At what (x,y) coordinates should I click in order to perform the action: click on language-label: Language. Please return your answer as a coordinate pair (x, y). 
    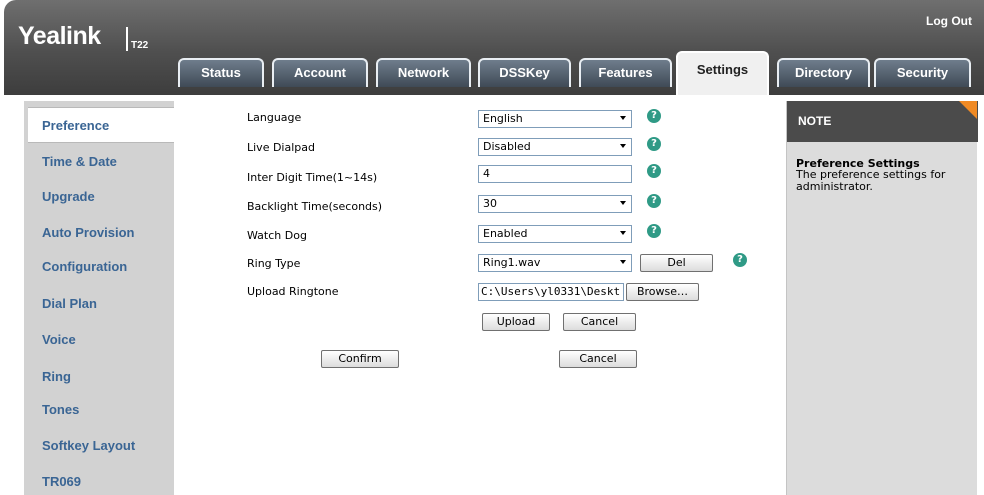
    Looking at the image, I should click on (274, 117).